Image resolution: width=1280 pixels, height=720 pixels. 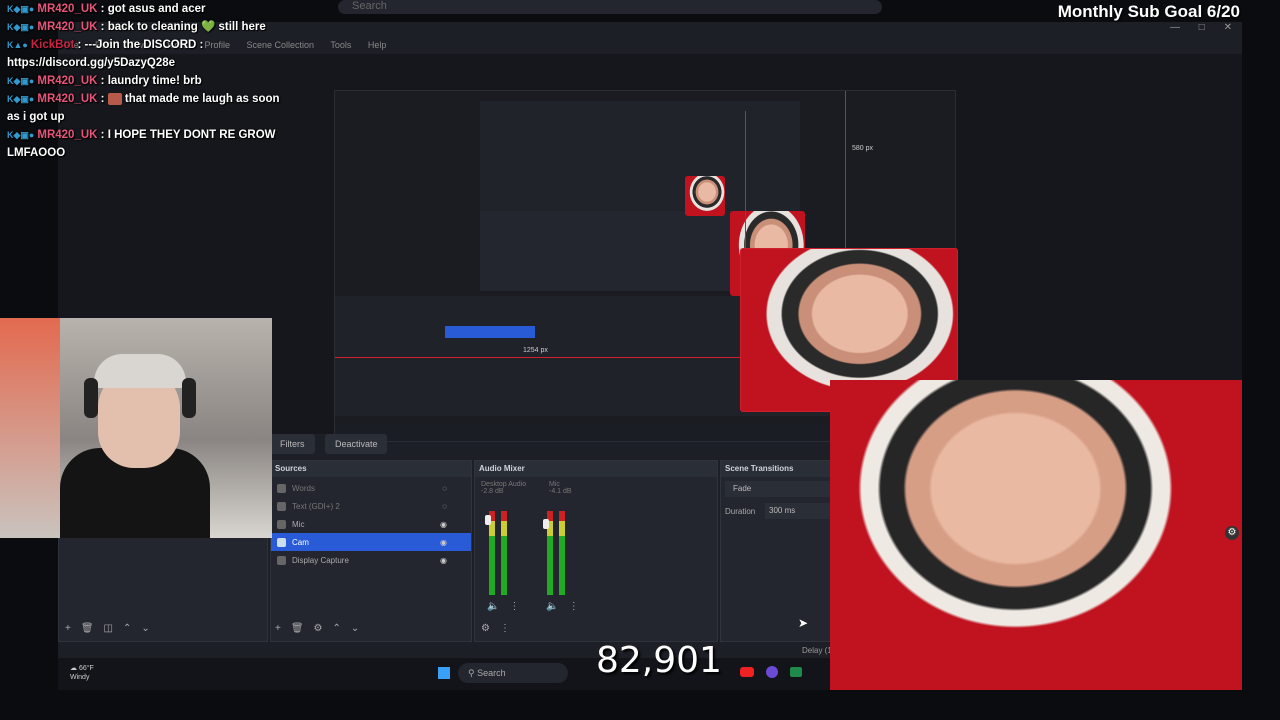 What do you see at coordinates (610, 7) in the screenshot?
I see `search-input: Search` at bounding box center [610, 7].